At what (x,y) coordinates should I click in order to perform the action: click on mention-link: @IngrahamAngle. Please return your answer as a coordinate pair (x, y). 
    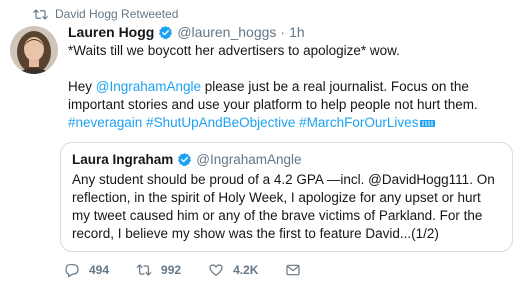
    Looking at the image, I should click on (148, 86).